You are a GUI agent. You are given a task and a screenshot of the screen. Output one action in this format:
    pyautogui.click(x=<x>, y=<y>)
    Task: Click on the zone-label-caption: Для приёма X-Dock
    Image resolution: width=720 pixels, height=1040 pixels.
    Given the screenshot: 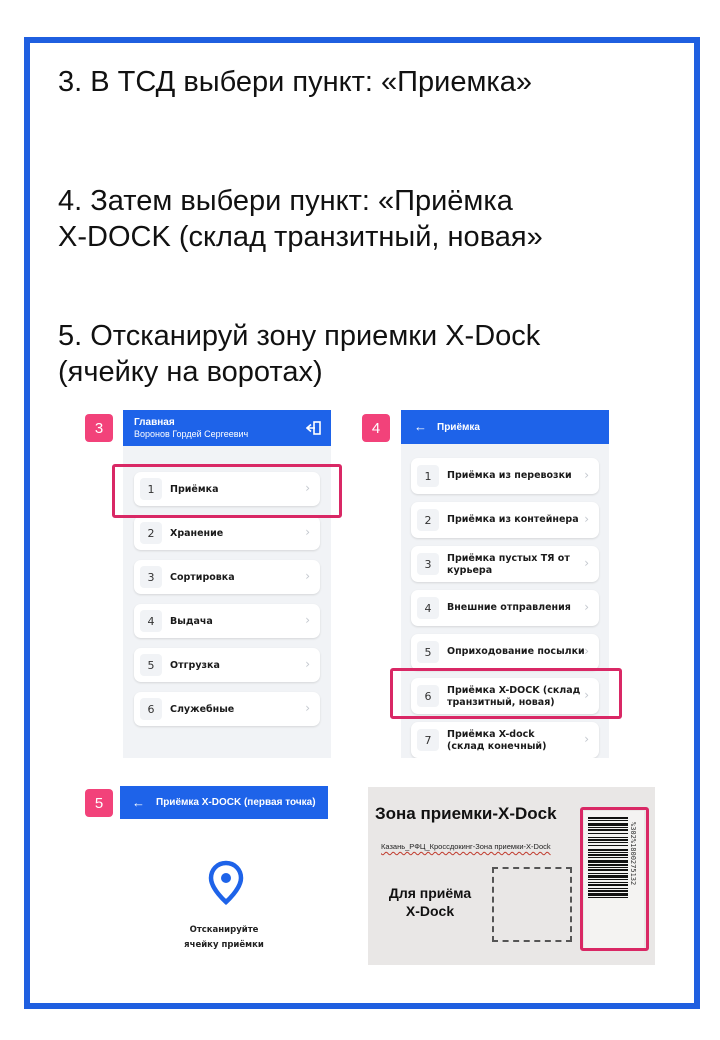 What is the action you would take?
    pyautogui.click(x=430, y=902)
    